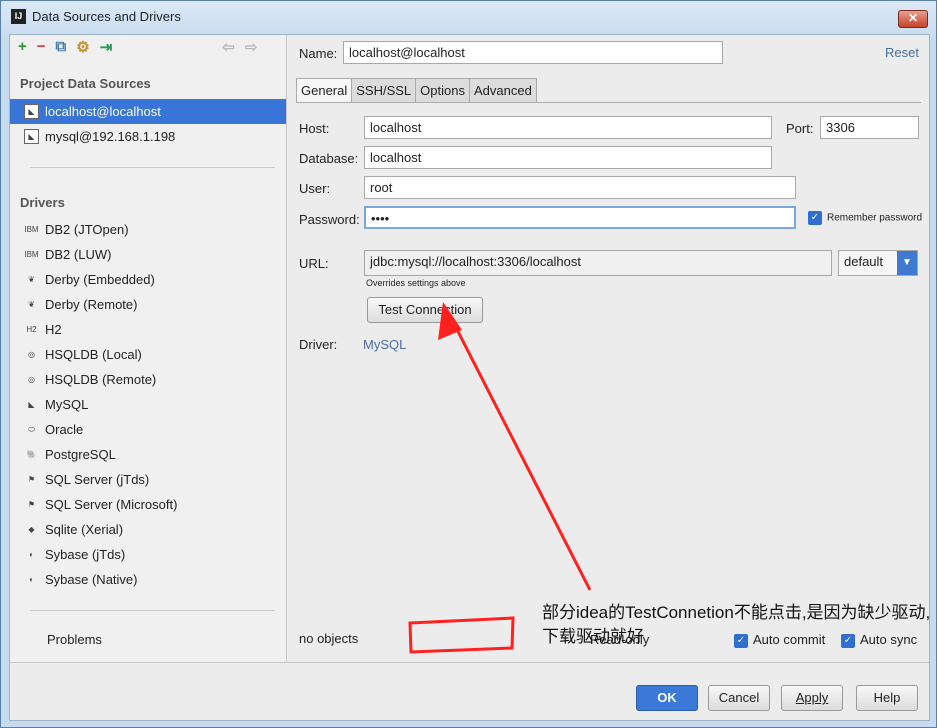  What do you see at coordinates (461, 635) in the screenshot?
I see `annotation-rectangle` at bounding box center [461, 635].